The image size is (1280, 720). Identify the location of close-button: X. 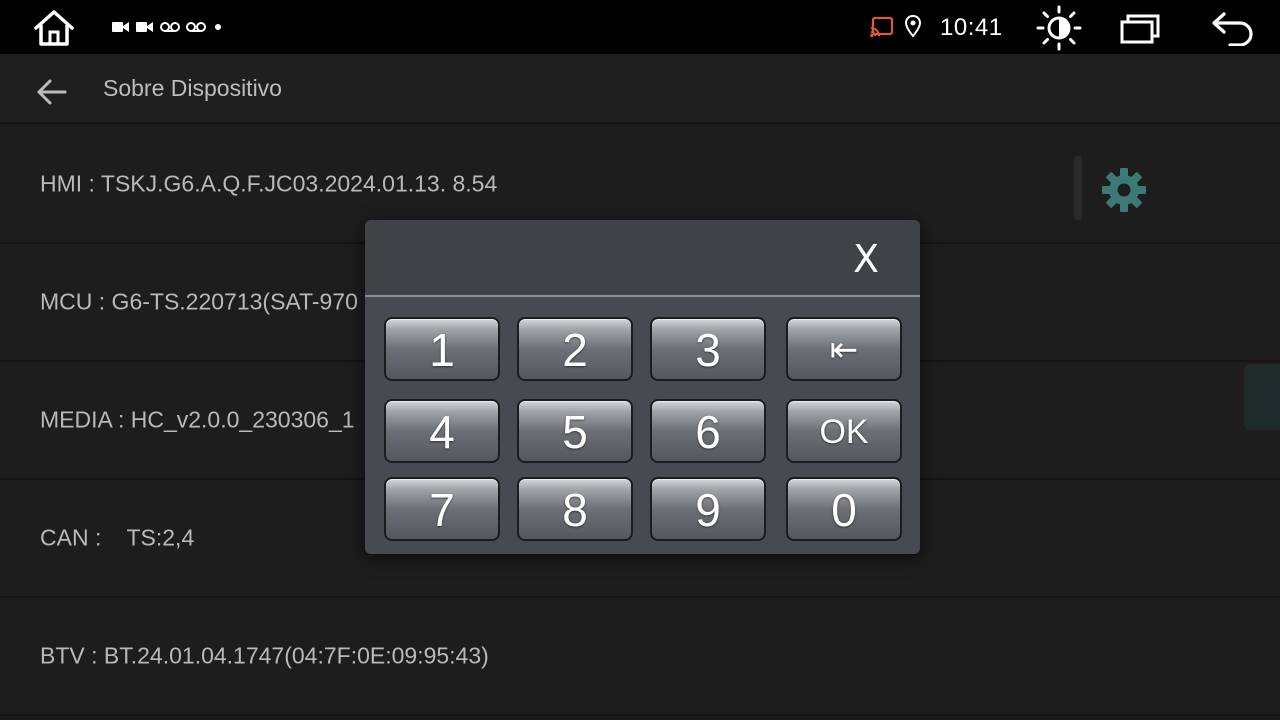
(866, 259).